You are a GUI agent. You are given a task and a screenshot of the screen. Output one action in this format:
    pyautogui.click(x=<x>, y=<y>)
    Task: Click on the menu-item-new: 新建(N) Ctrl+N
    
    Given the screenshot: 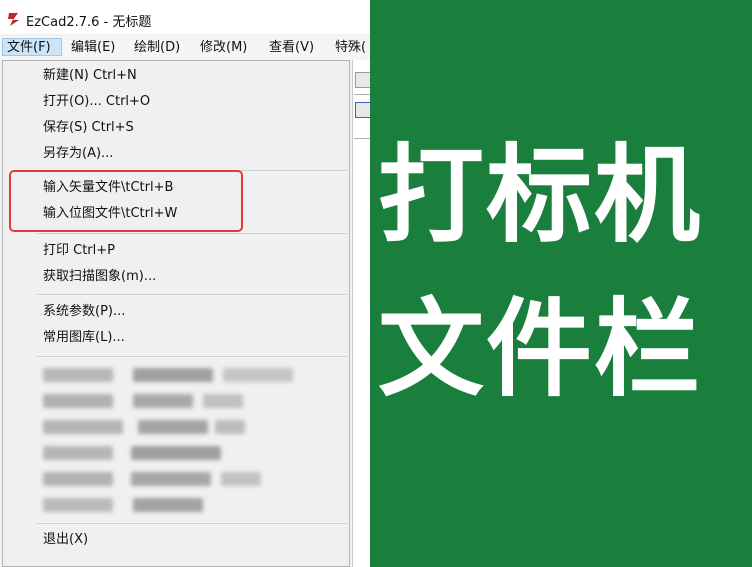 What is the action you would take?
    pyautogui.click(x=90, y=76)
    